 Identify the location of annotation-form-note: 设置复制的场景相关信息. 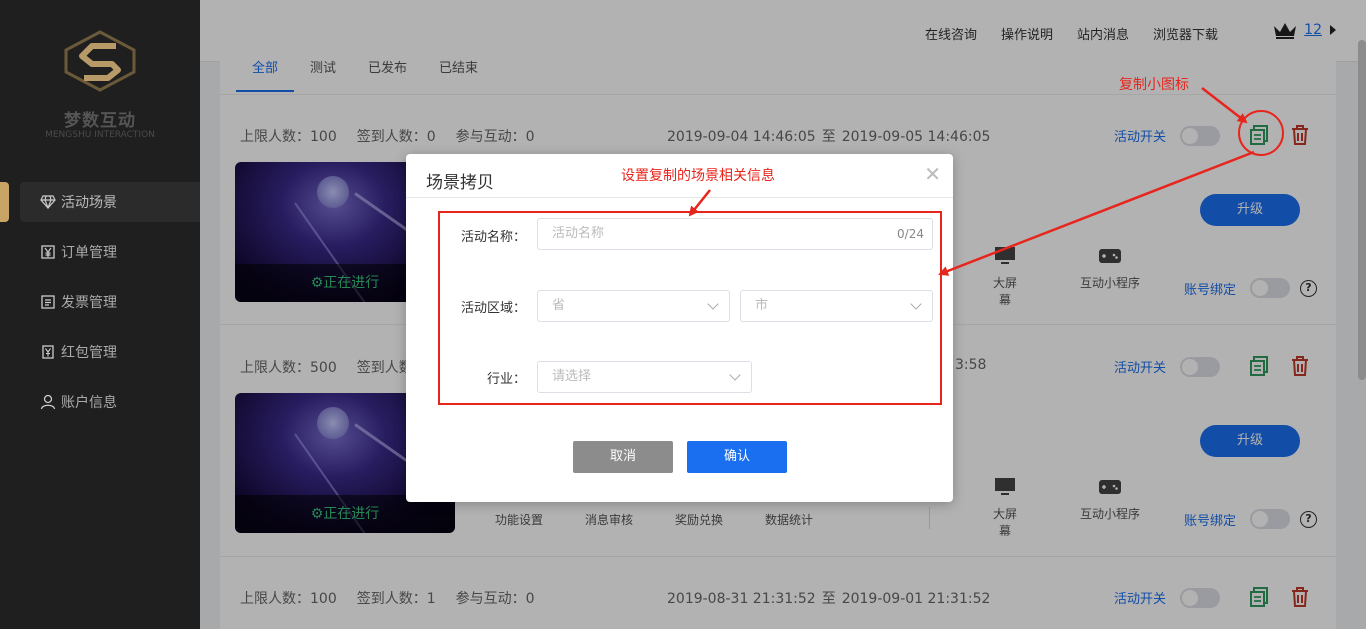
(698, 176).